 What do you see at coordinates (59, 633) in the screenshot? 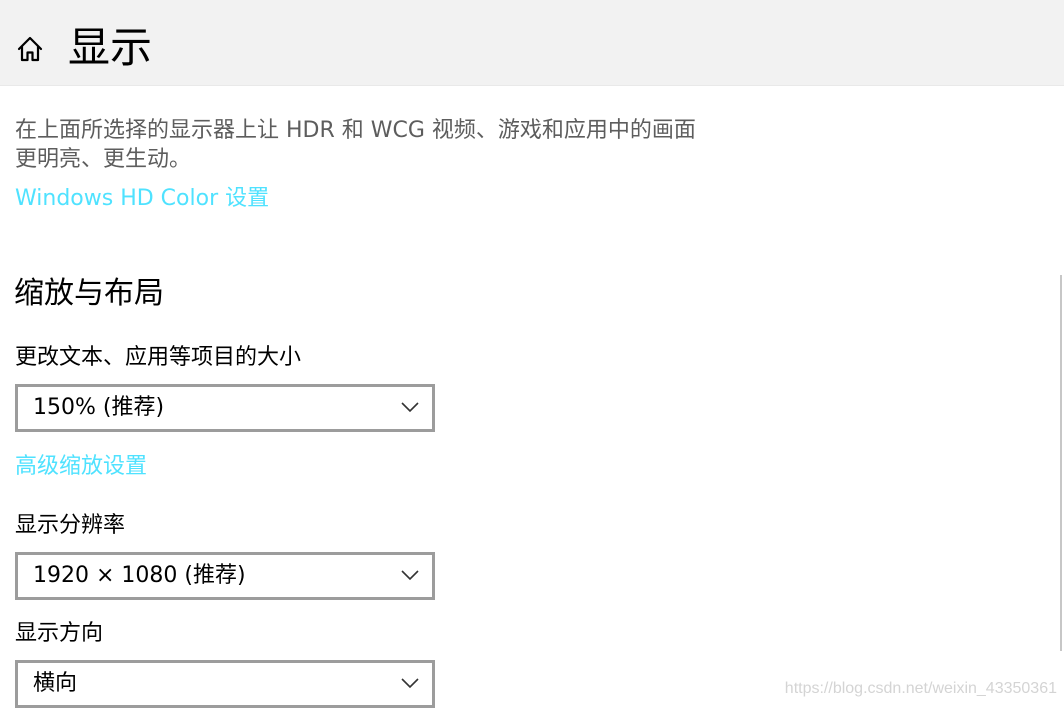
I see `orientation-label: 显示方向` at bounding box center [59, 633].